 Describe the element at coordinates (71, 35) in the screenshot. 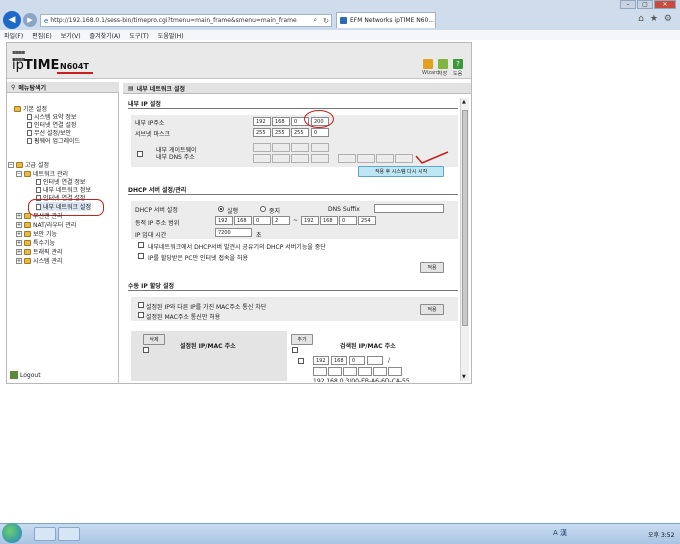

I see `menu-view: 보기(V)` at that location.